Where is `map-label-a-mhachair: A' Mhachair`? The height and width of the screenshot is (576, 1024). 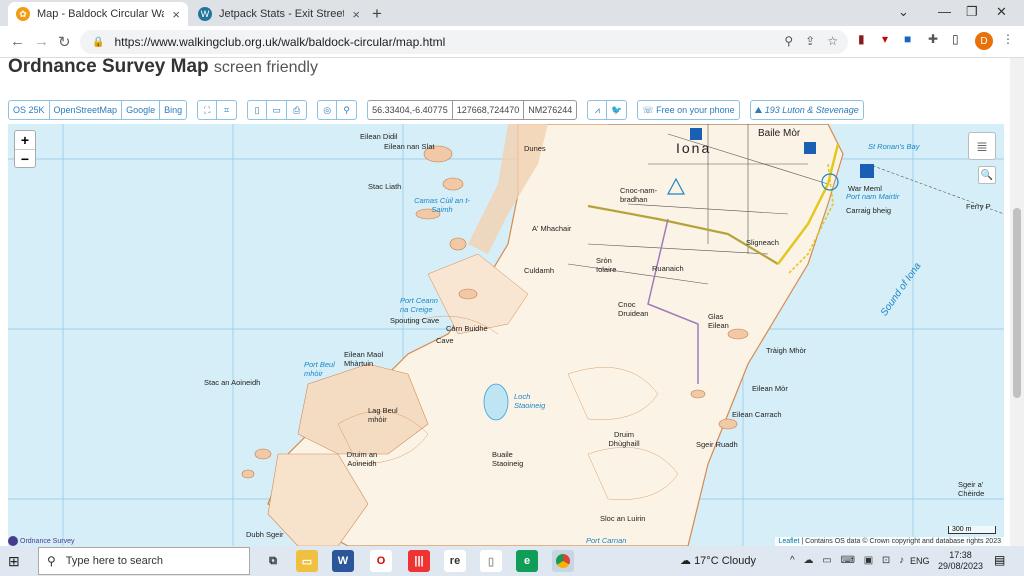 map-label-a-mhachair: A' Mhachair is located at coordinates (552, 228).